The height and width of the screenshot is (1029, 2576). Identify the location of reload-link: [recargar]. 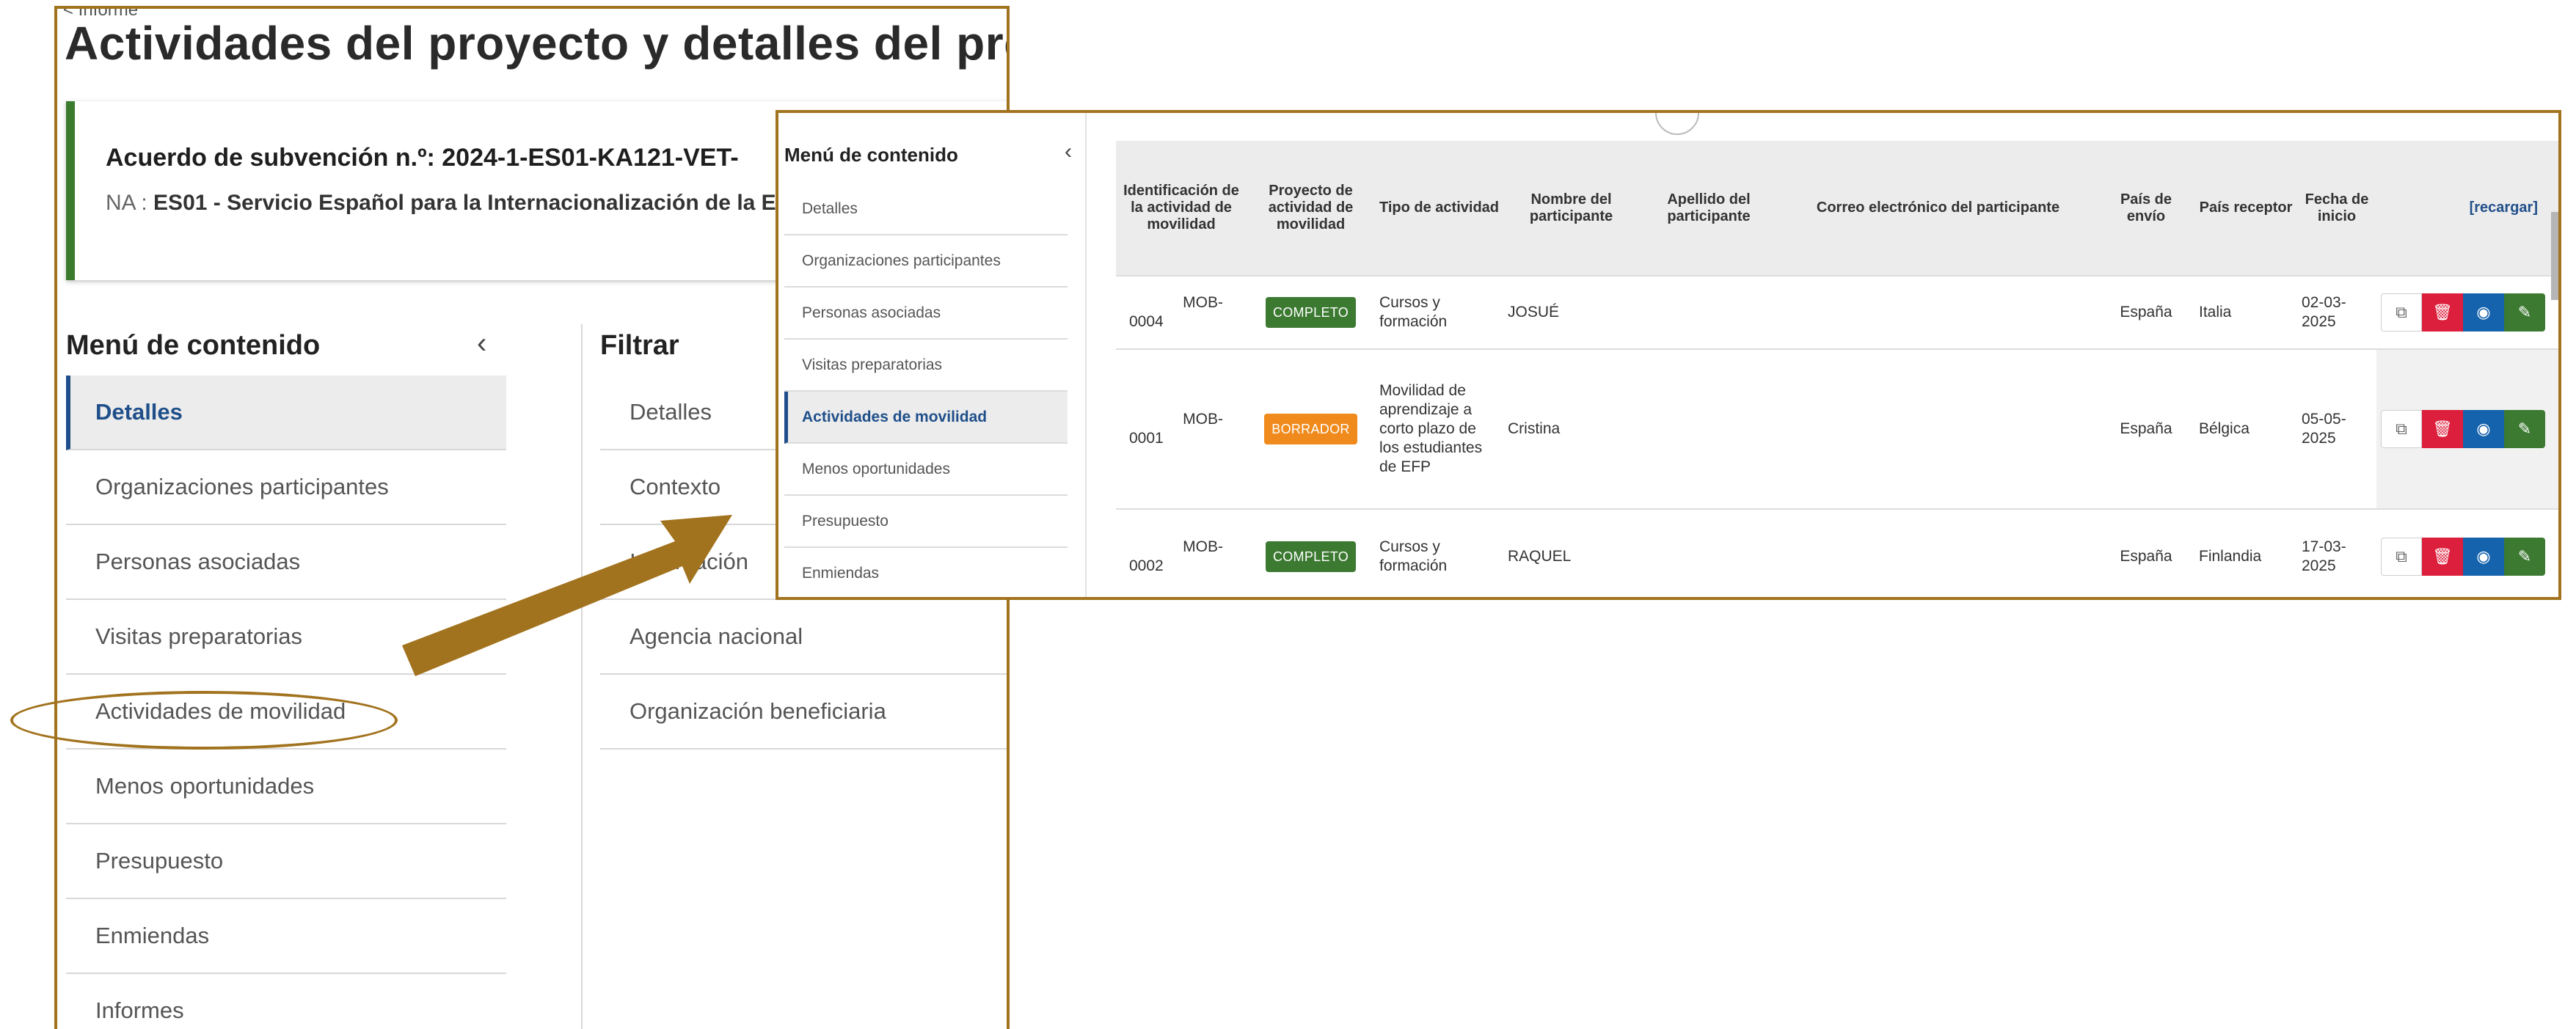
(2467, 209).